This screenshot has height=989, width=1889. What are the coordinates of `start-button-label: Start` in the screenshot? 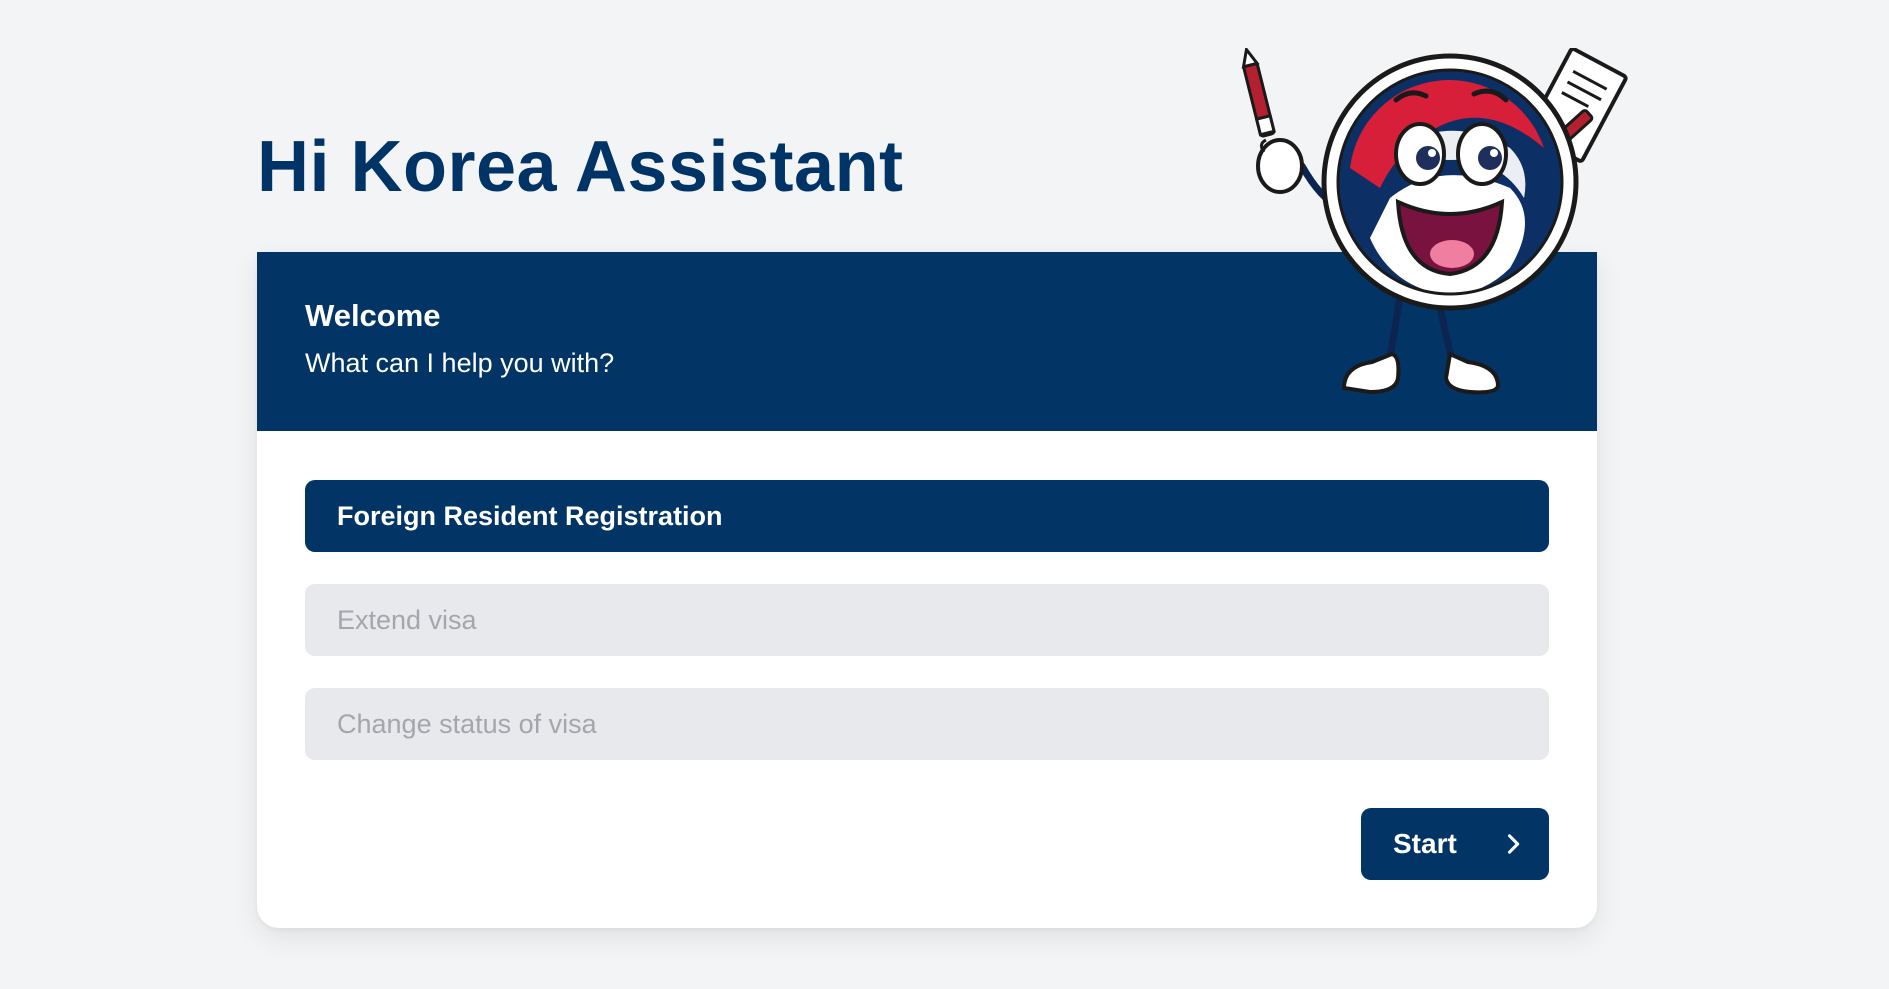 It's located at (1425, 843).